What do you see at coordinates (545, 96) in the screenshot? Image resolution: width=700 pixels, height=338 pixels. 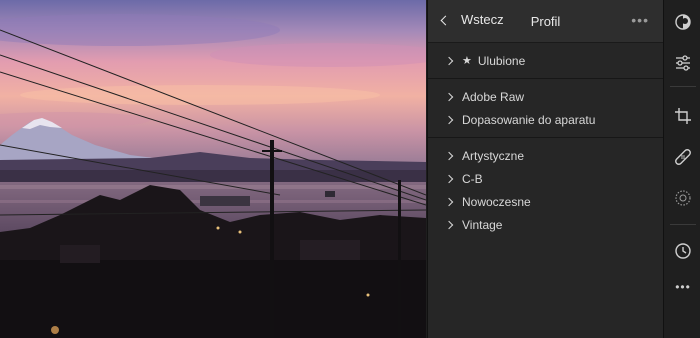 I see `profile-group-adobe-raw: Adobe Raw` at bounding box center [545, 96].